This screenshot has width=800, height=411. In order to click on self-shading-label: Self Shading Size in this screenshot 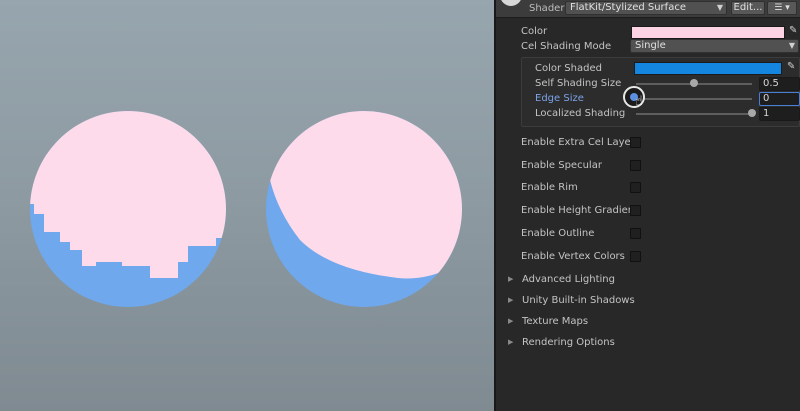, I will do `click(578, 83)`.